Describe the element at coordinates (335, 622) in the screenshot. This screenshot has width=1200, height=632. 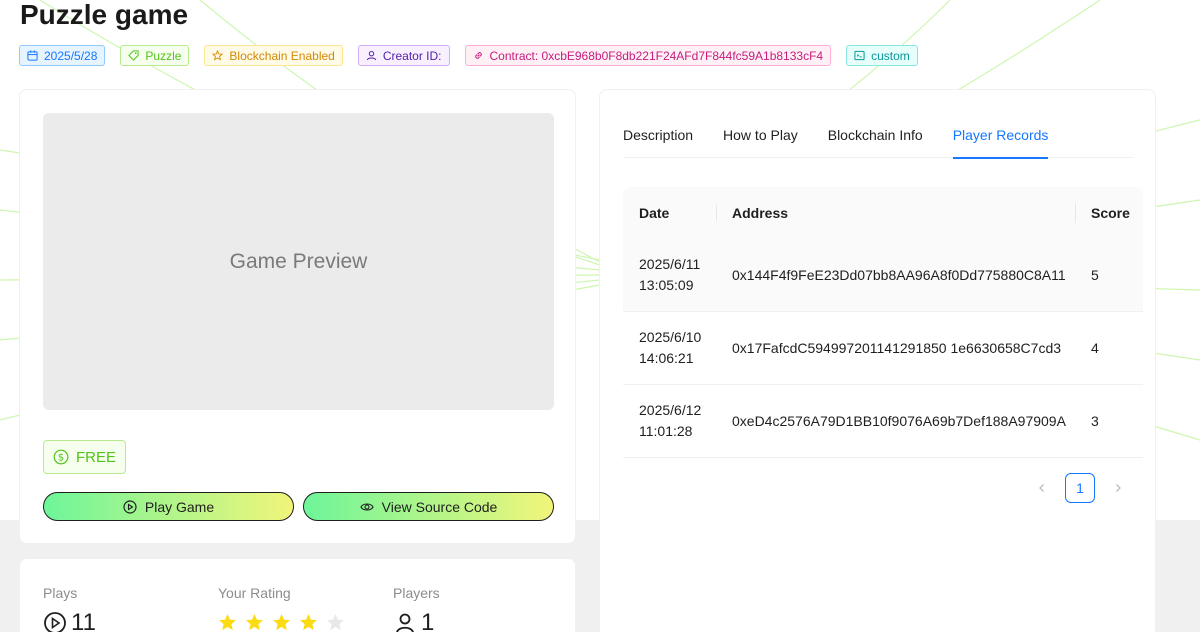
I see `star-empty-icon` at that location.